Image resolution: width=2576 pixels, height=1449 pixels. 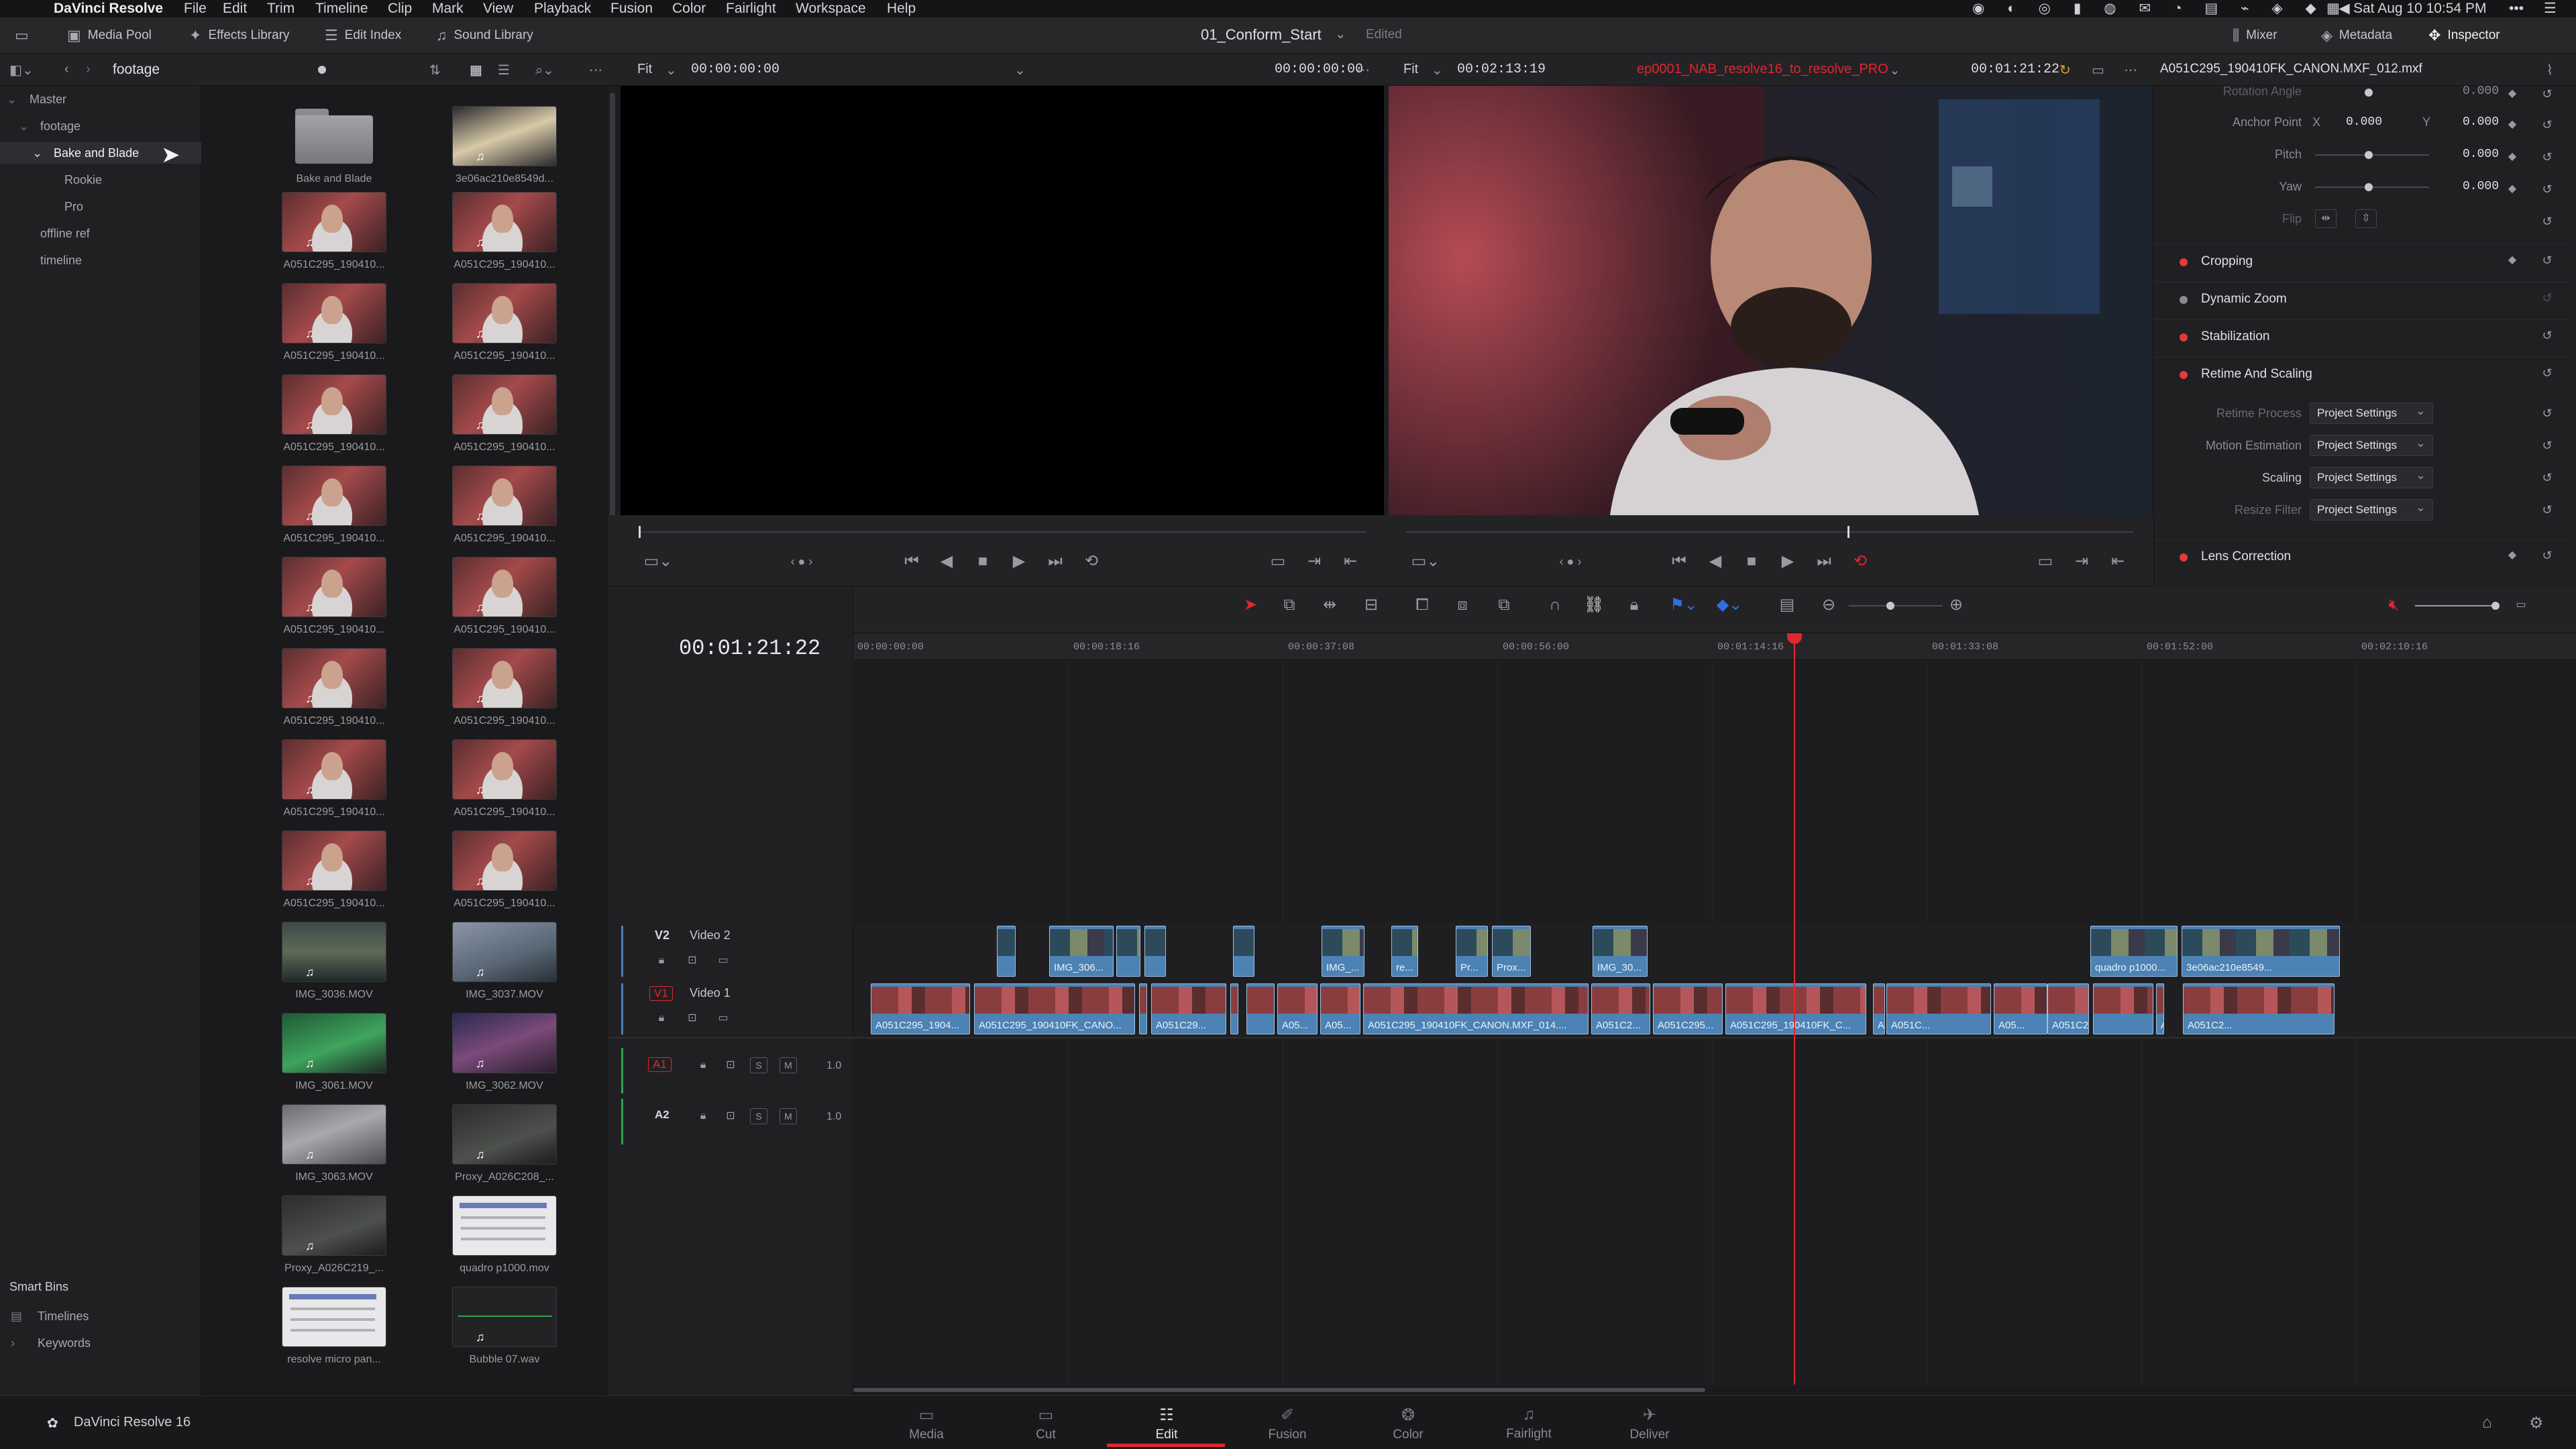 What do you see at coordinates (1055, 561) in the screenshot?
I see `go-to-end-icon: ⏭` at bounding box center [1055, 561].